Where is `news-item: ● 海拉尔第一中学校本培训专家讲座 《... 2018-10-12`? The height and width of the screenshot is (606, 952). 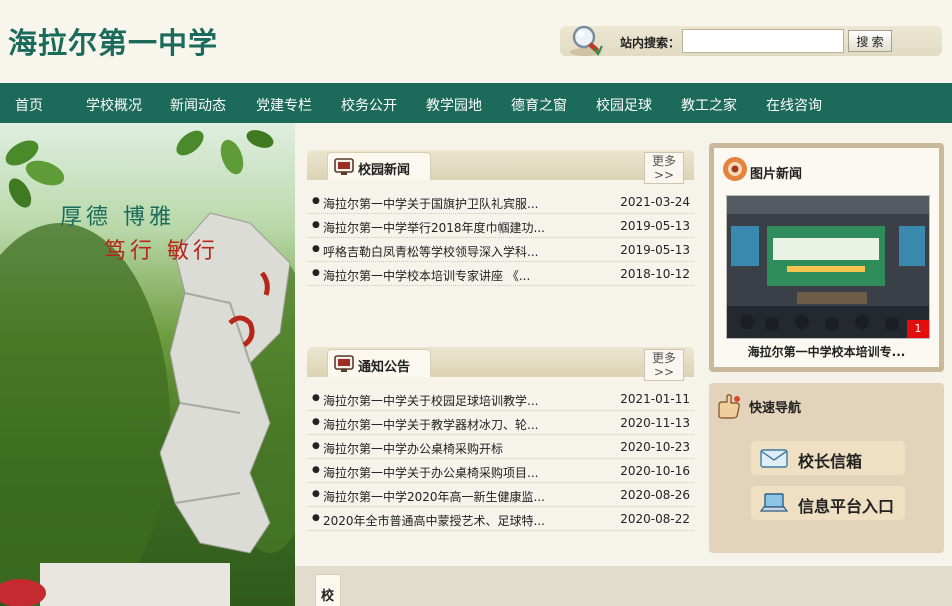
news-item: ● 海拉尔第一中学校本培训专家讲座 《... 2018-10-12 is located at coordinates (500, 274).